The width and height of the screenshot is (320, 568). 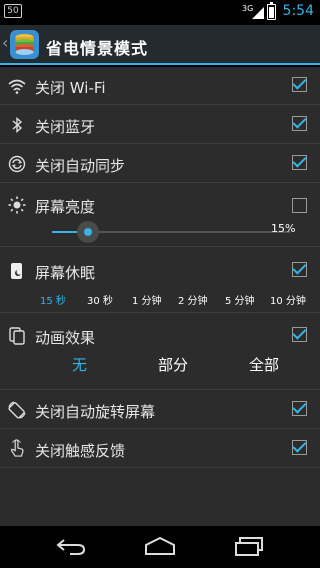 I want to click on screen-sleep-icon, so click(x=16, y=271).